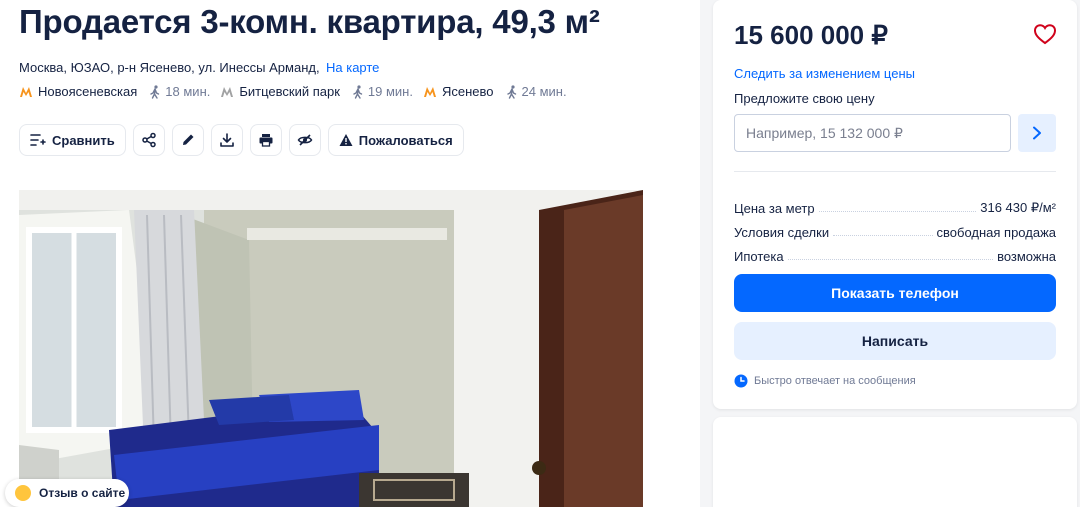  I want to click on hide-button, so click(304, 140).